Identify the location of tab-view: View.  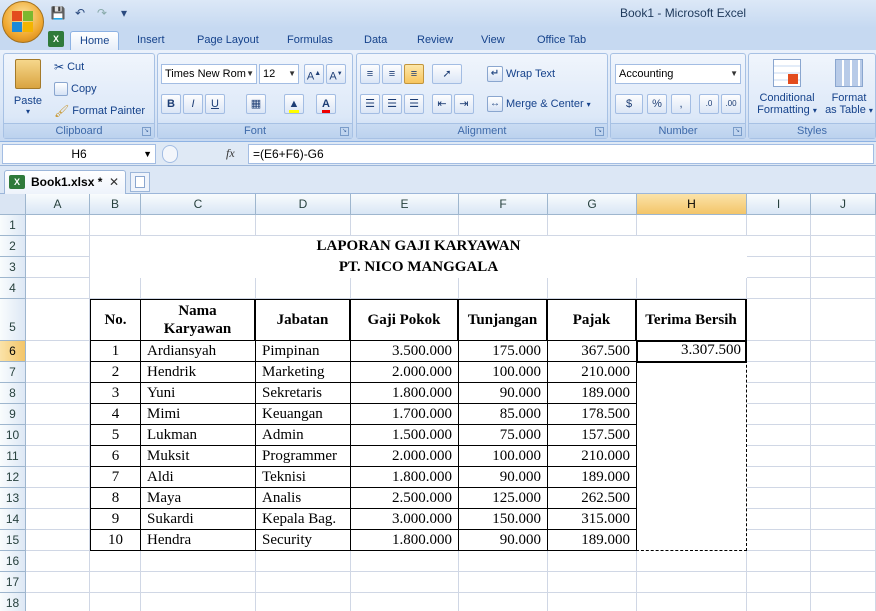
(493, 40).